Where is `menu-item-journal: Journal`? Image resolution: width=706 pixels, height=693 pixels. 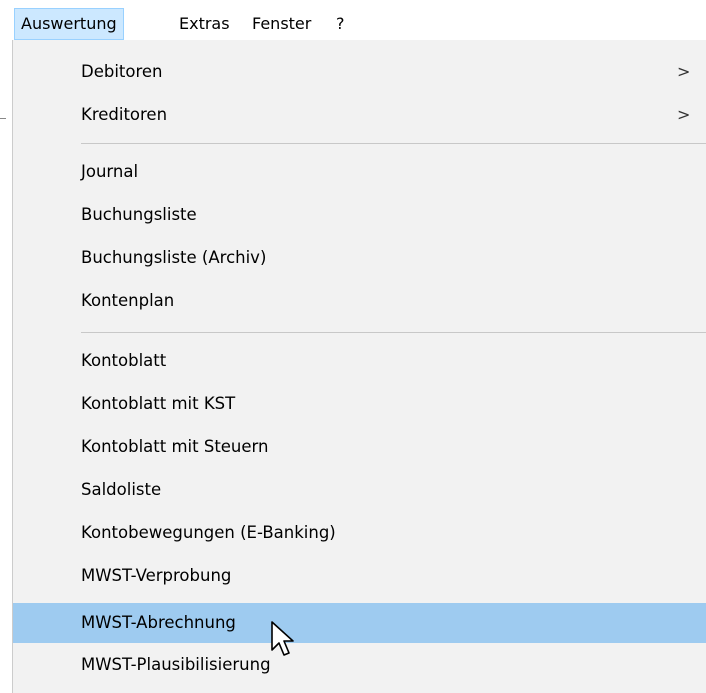
menu-item-journal: Journal is located at coordinates (359, 172).